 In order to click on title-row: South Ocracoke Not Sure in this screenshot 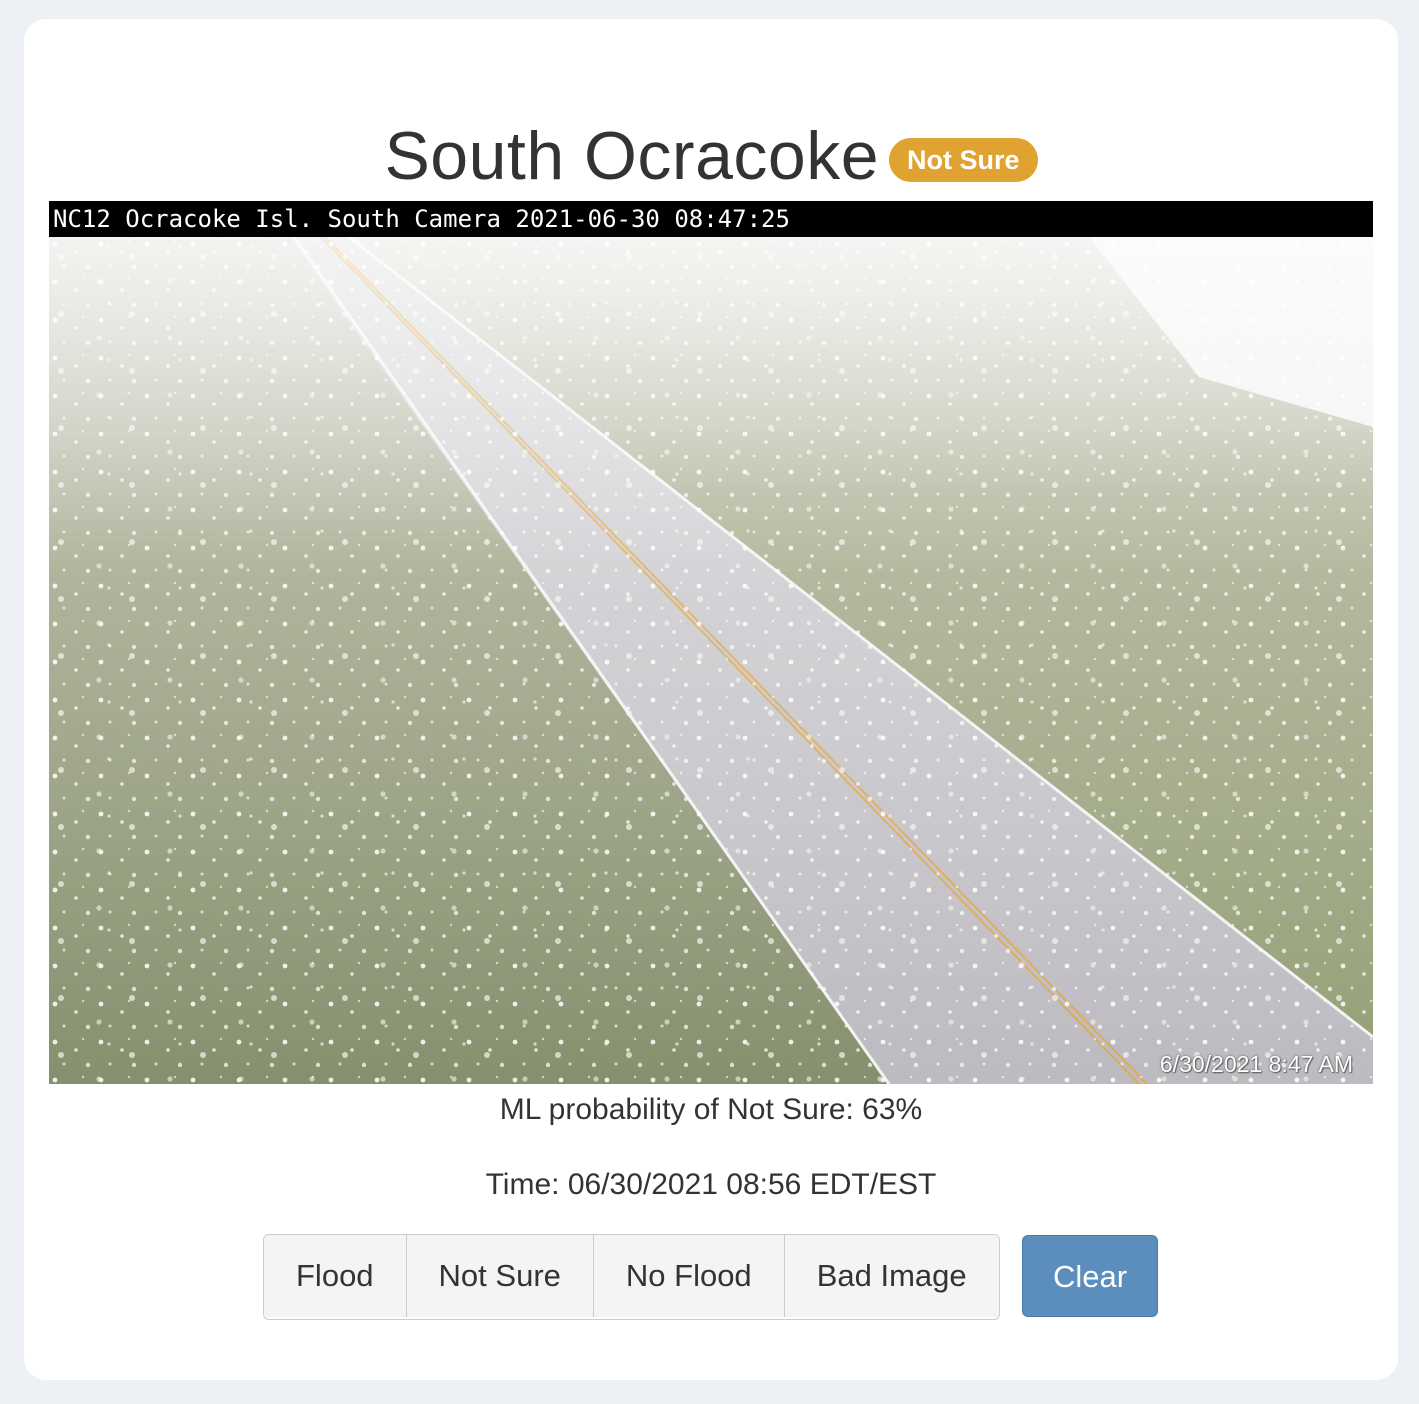, I will do `click(711, 156)`.